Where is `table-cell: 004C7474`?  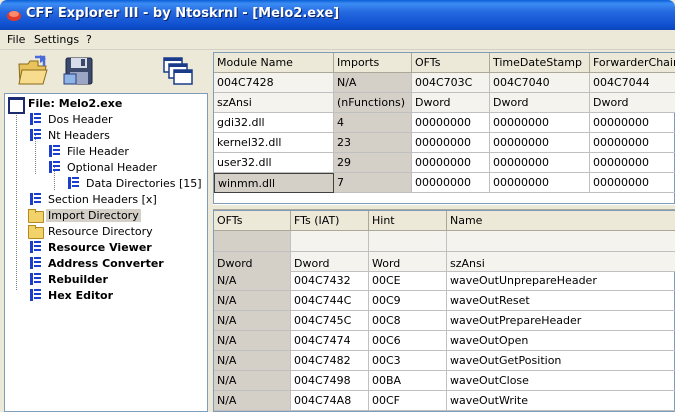 table-cell: 004C7474 is located at coordinates (330, 341).